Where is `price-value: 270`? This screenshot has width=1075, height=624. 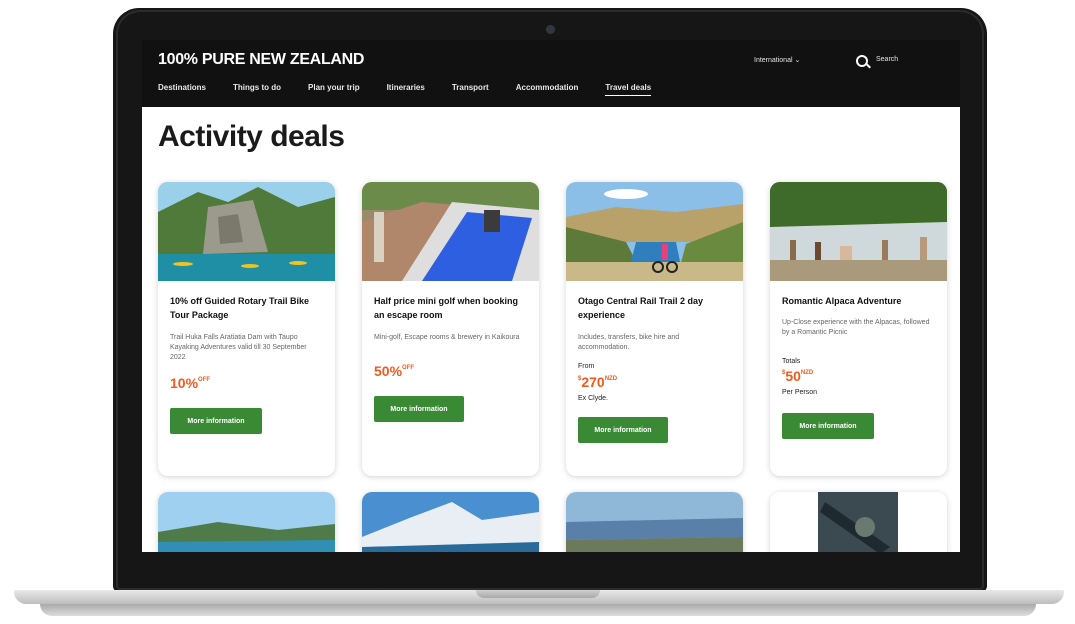
price-value: 270 is located at coordinates (593, 382).